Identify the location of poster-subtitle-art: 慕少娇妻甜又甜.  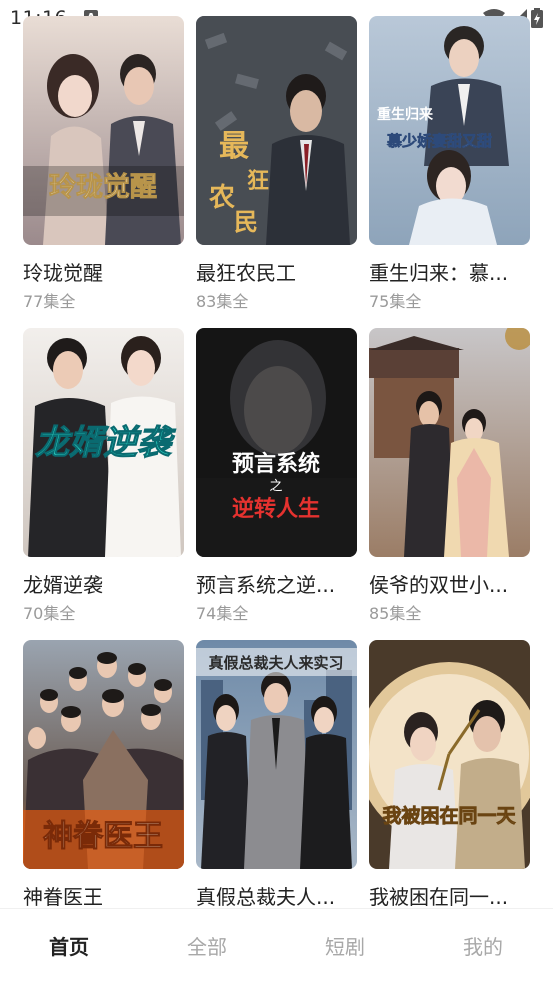
(439, 141).